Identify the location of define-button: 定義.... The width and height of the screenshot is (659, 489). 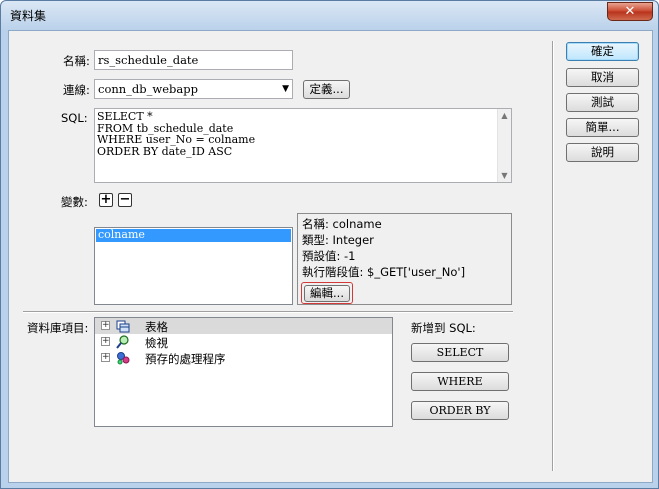
(326, 89).